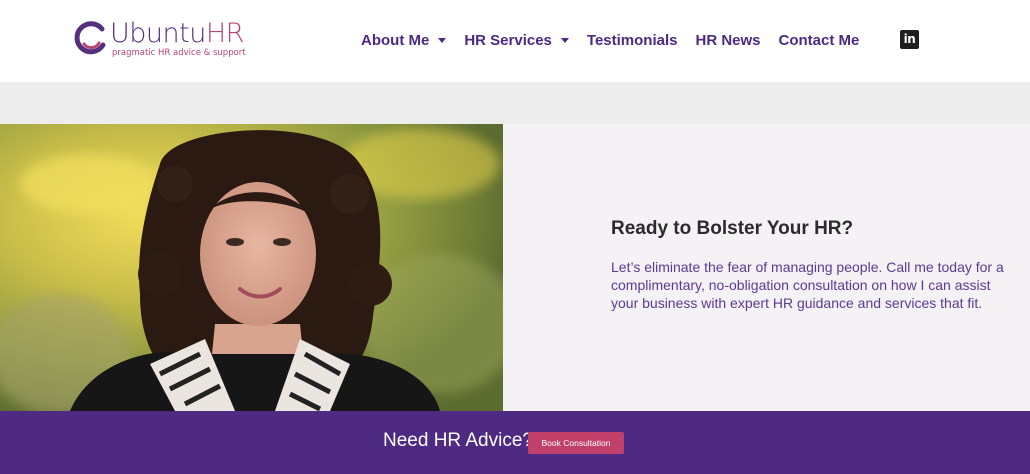 The width and height of the screenshot is (1030, 474). I want to click on logo-tagline: pragmatic HR advice & support, so click(179, 53).